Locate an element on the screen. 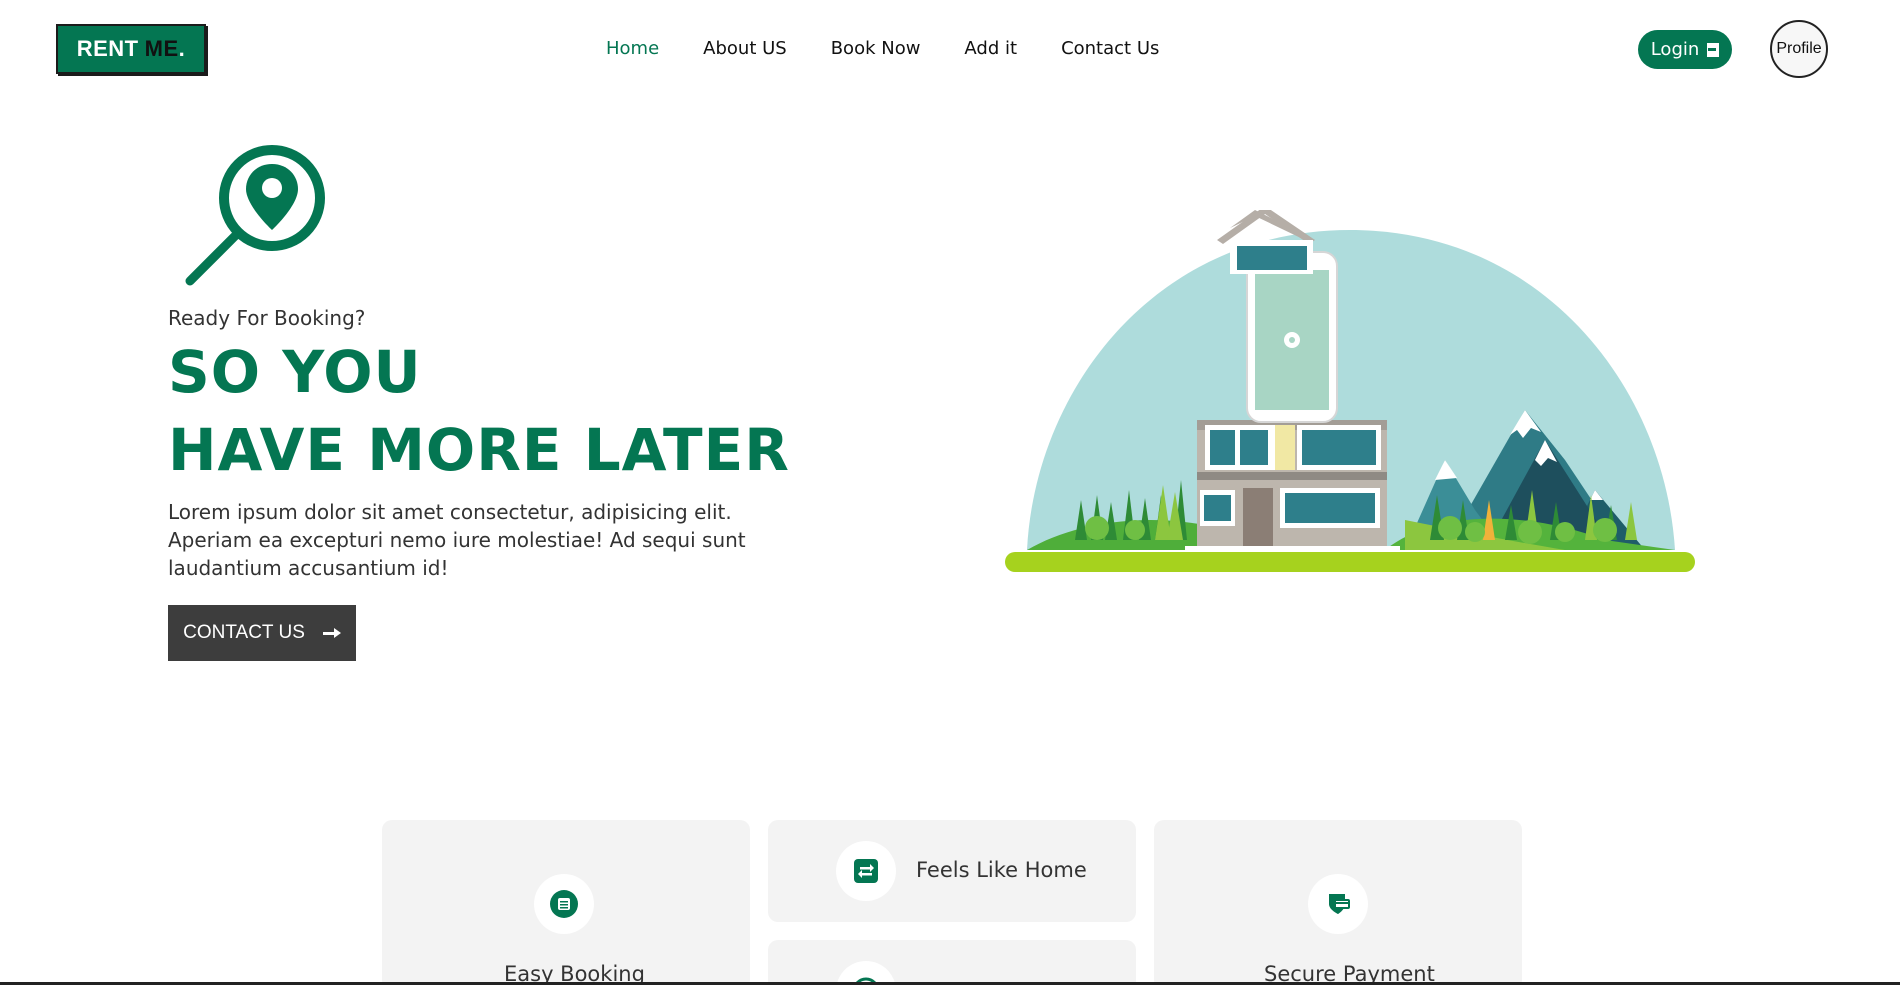  feature-card-secure-payment: Secure Payment is located at coordinates (1338, 902).